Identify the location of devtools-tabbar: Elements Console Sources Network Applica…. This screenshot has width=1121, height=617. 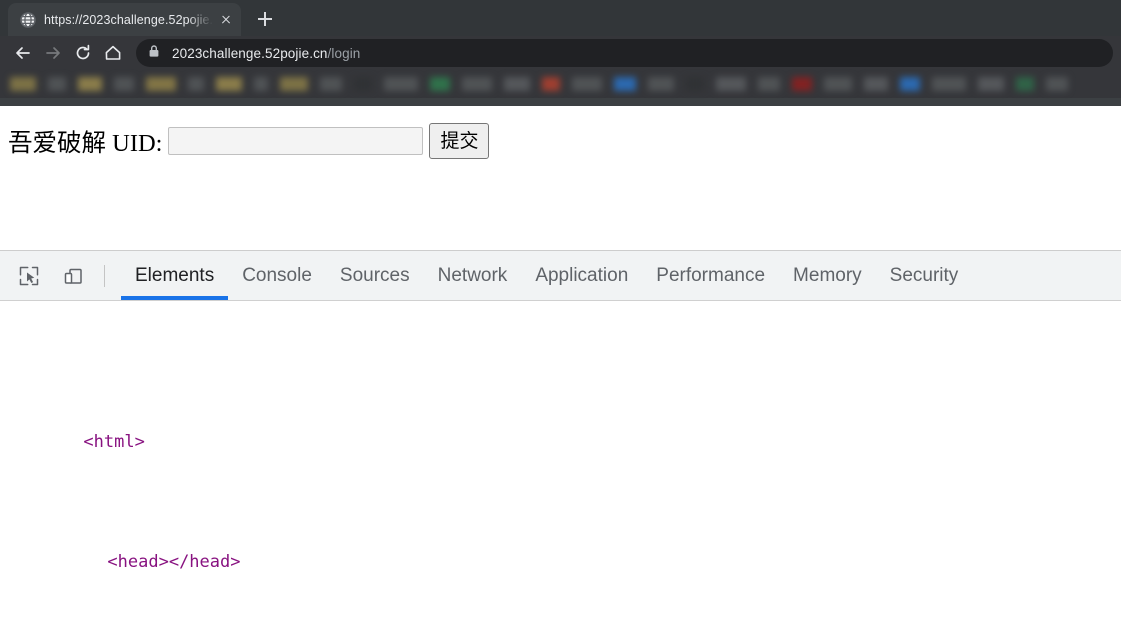
(560, 276).